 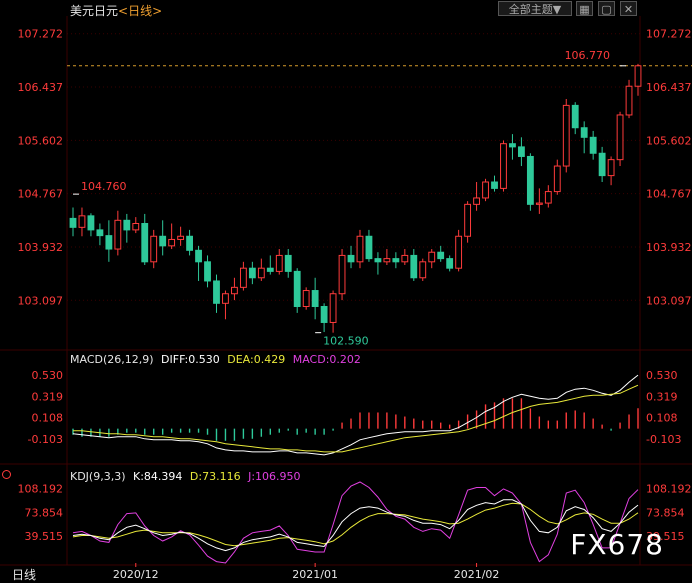 I want to click on macd-dea-legend: DEA:0.429, so click(x=256, y=359).